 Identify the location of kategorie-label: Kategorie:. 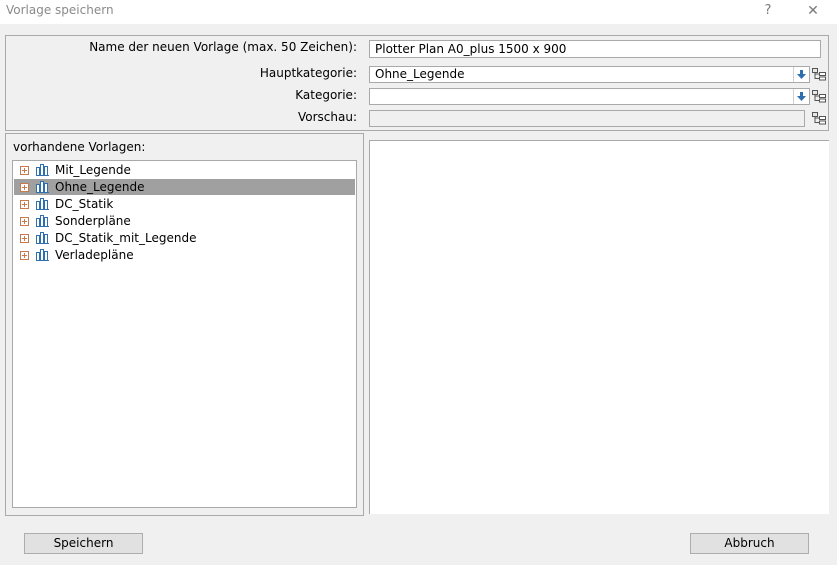
(326, 95).